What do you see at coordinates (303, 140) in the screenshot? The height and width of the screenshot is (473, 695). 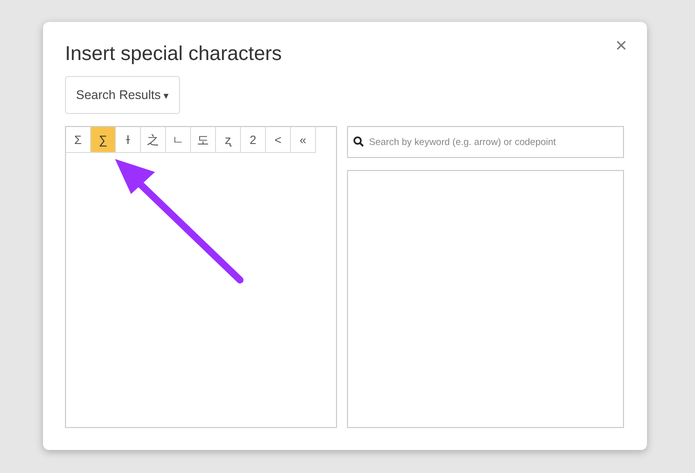 I see `character-button: «` at bounding box center [303, 140].